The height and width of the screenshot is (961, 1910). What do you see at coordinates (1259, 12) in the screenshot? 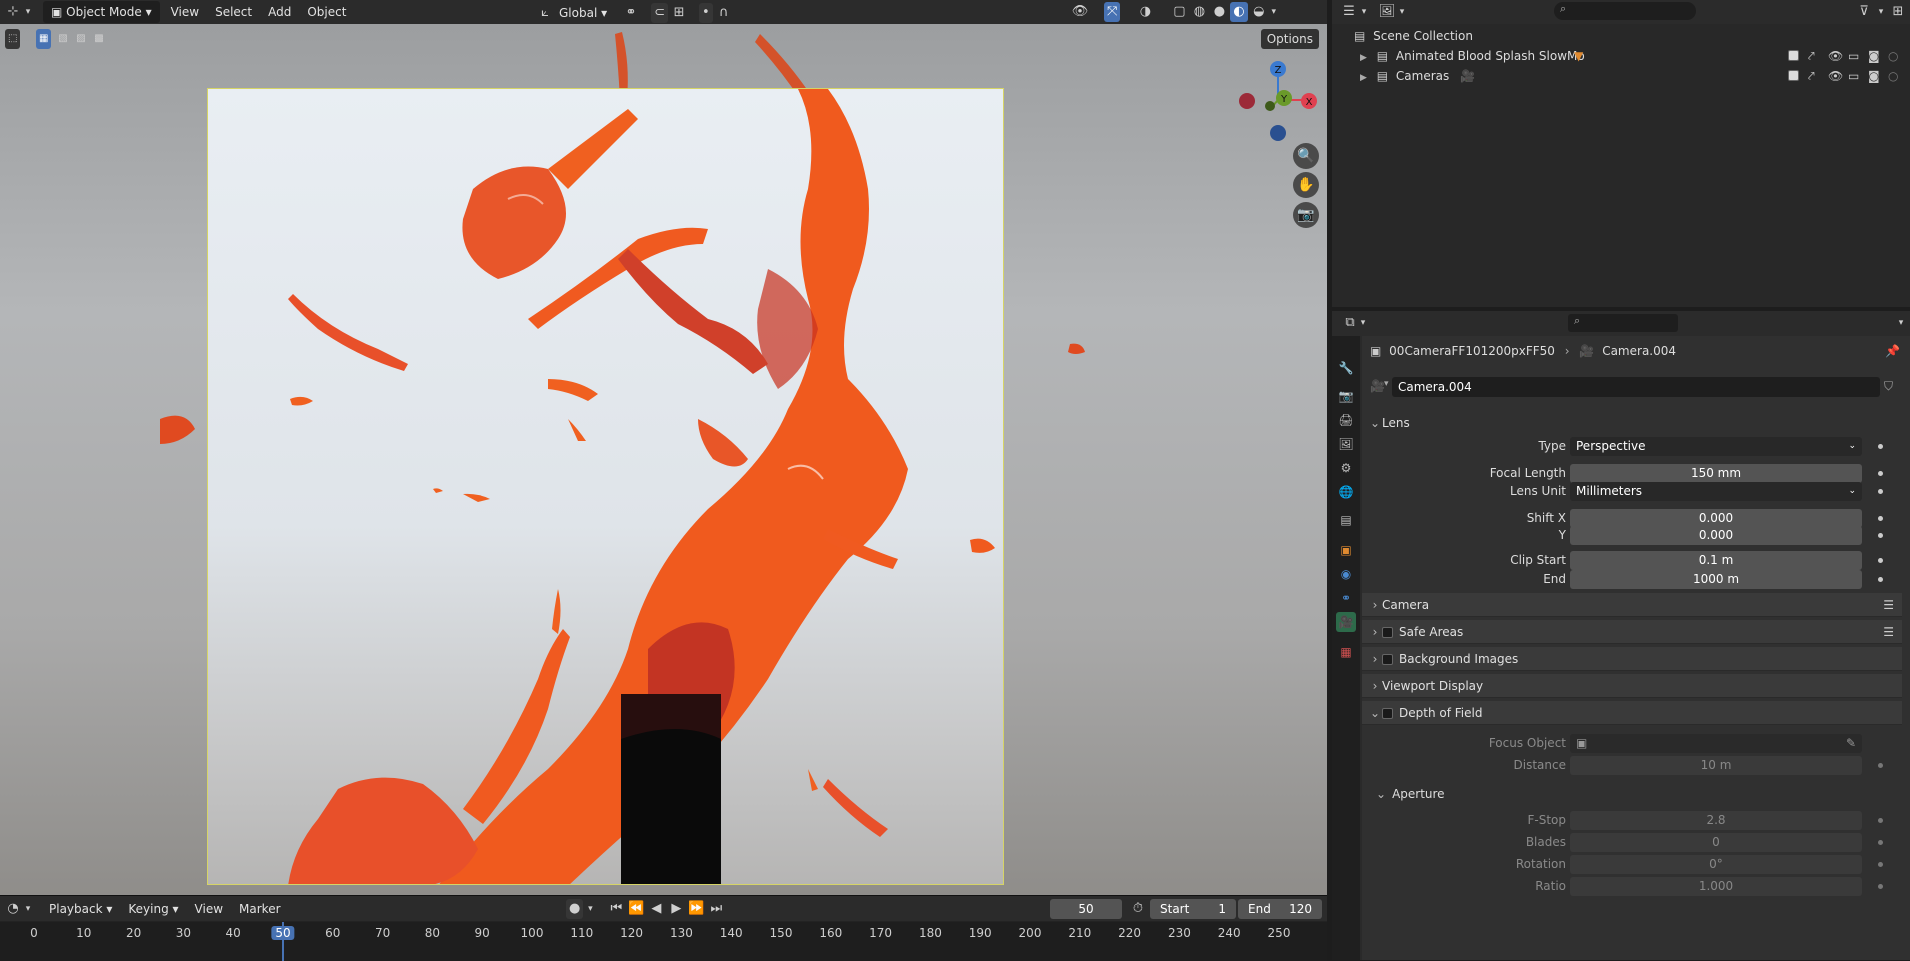
I see `rendered-shading-icon: ◒` at bounding box center [1259, 12].